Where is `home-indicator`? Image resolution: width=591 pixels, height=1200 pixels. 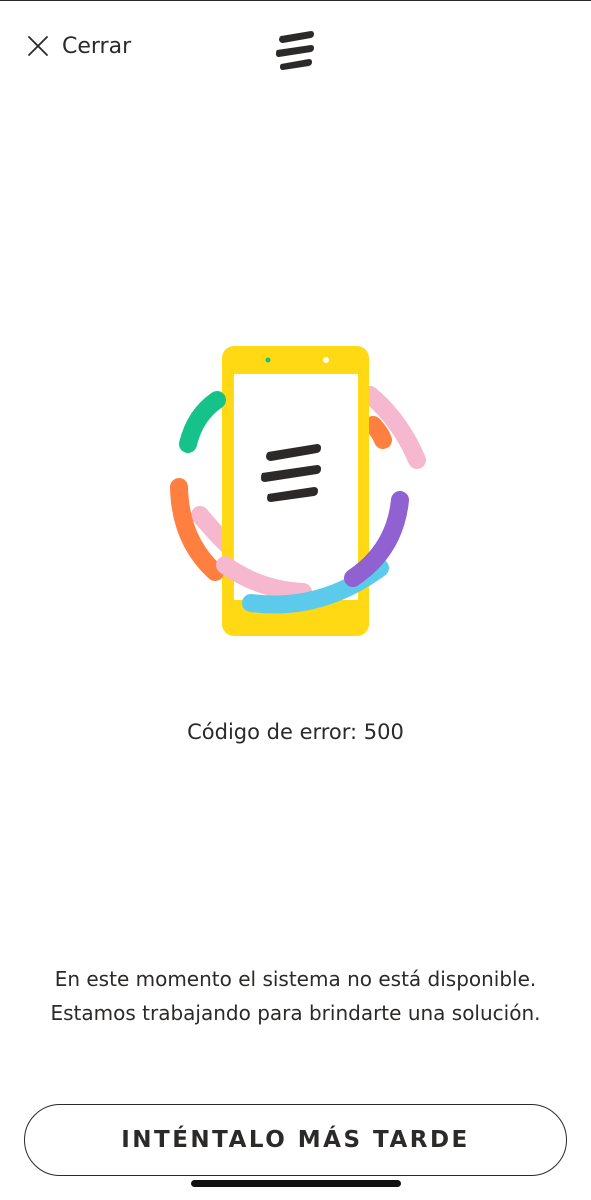
home-indicator is located at coordinates (296, 1183).